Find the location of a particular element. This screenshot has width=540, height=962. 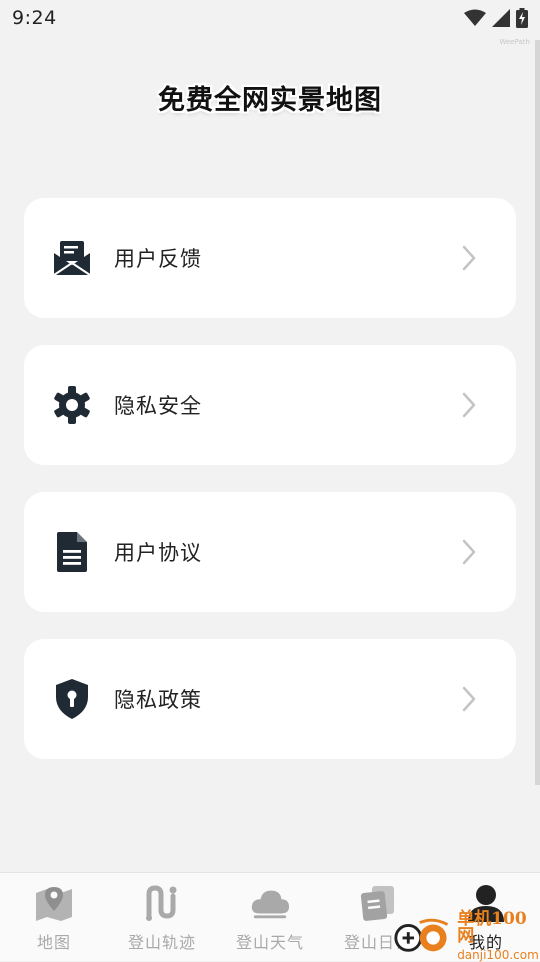

signal-icon is located at coordinates (501, 18).